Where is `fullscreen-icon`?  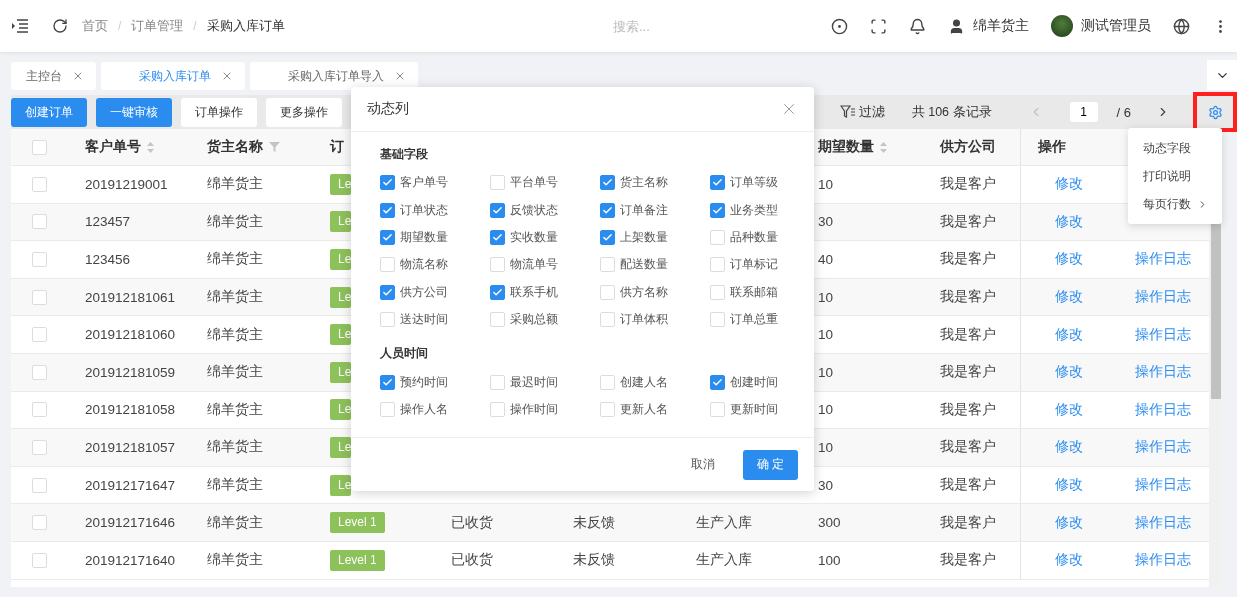 fullscreen-icon is located at coordinates (878, 26).